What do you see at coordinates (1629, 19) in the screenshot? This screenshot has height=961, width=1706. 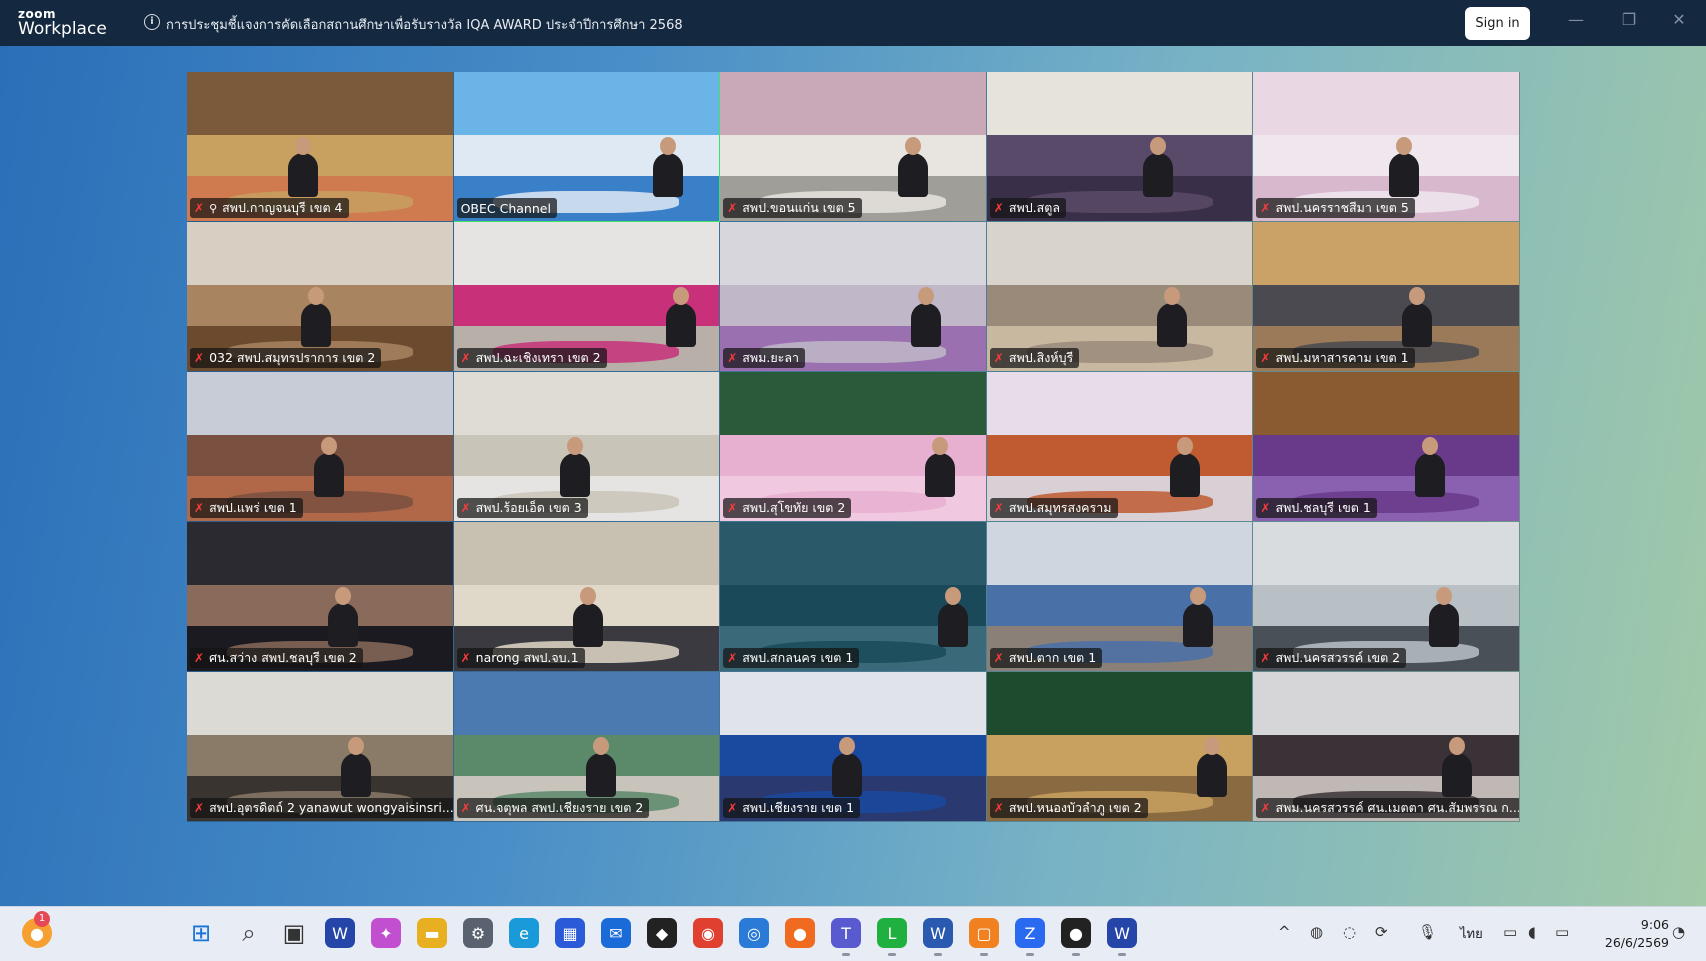 I see `restore-icon: ❐` at bounding box center [1629, 19].